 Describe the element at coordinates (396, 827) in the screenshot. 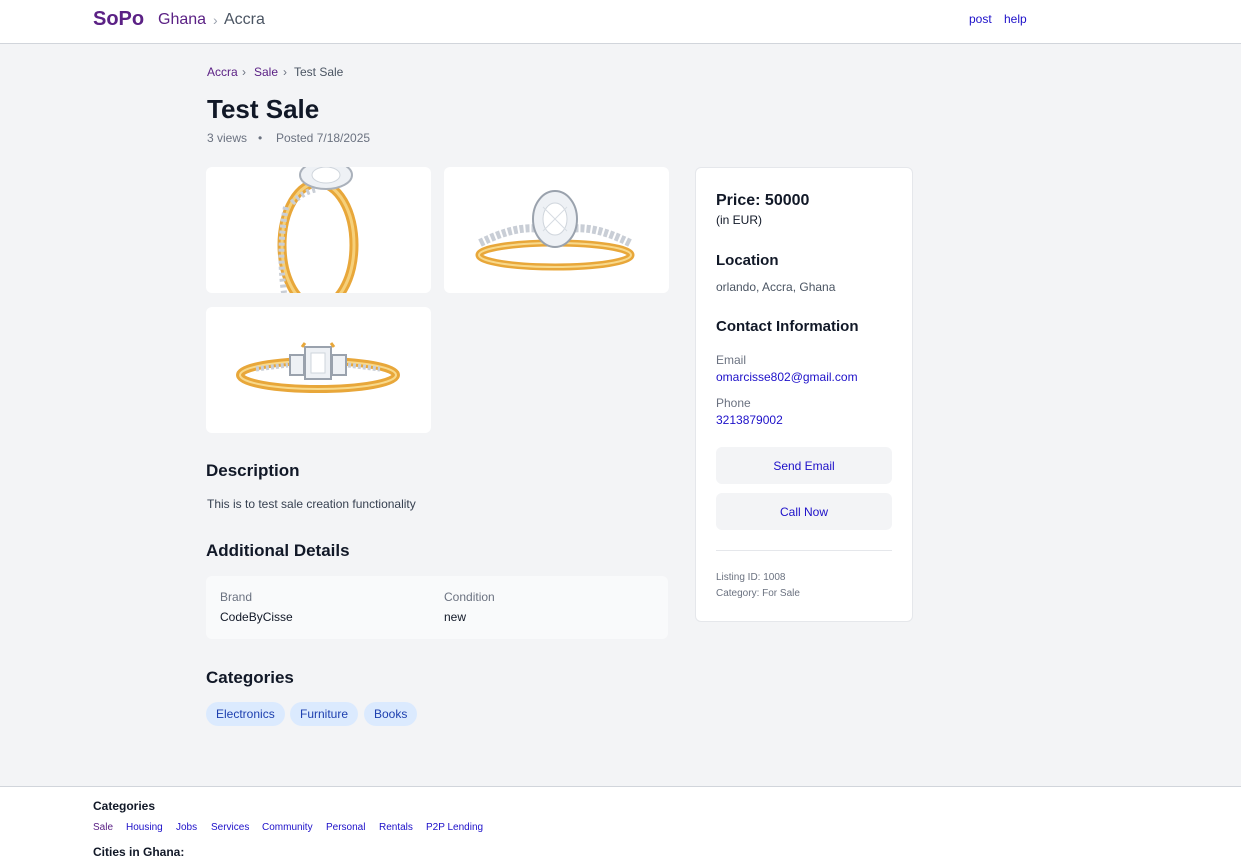

I see `footer-link-rentals: Rentals` at that location.